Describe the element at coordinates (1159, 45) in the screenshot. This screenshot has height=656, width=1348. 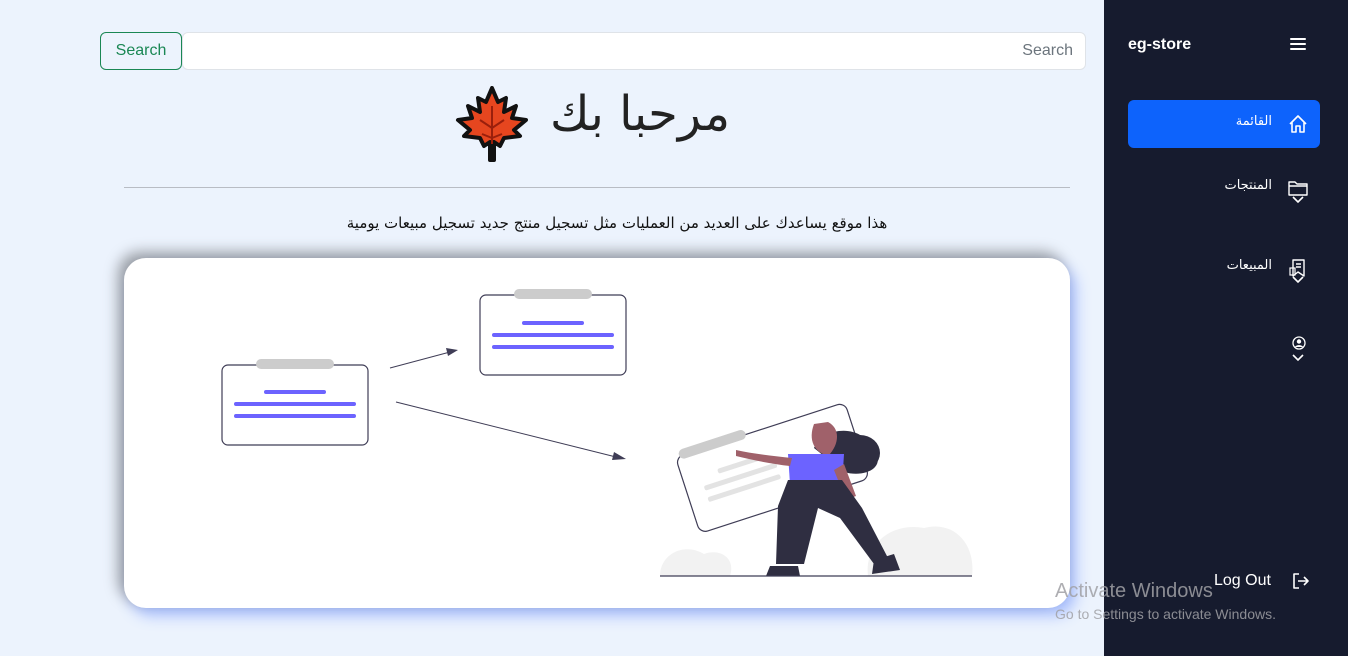
I see `brand-logo: eg-store` at that location.